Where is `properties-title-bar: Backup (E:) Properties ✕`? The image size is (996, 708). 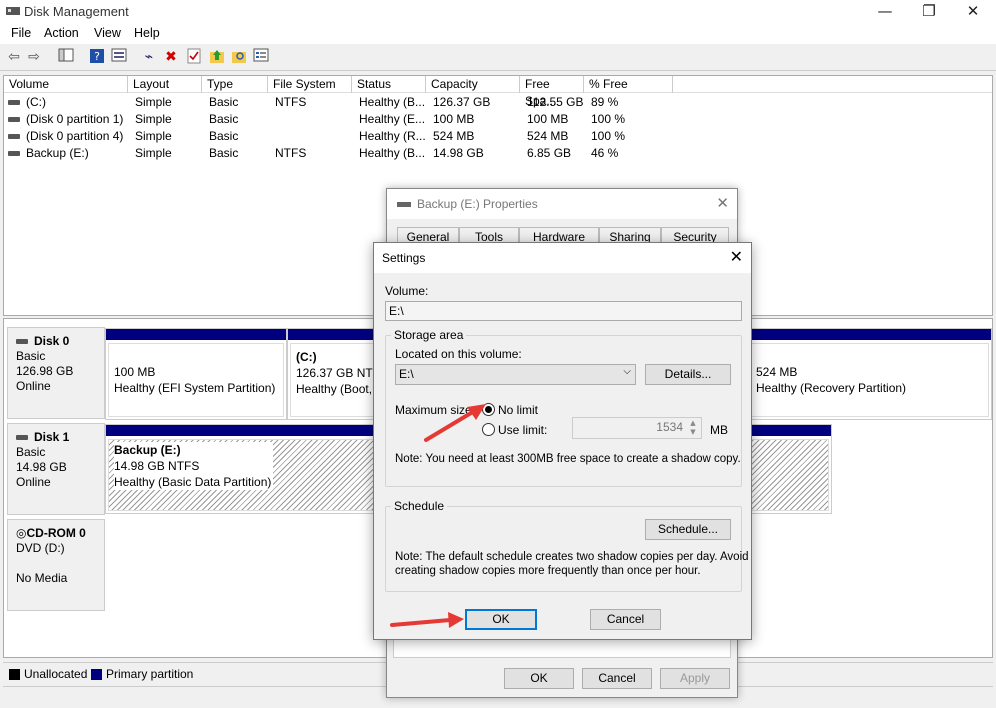
properties-title-bar: Backup (E:) Properties ✕ is located at coordinates (562, 204).